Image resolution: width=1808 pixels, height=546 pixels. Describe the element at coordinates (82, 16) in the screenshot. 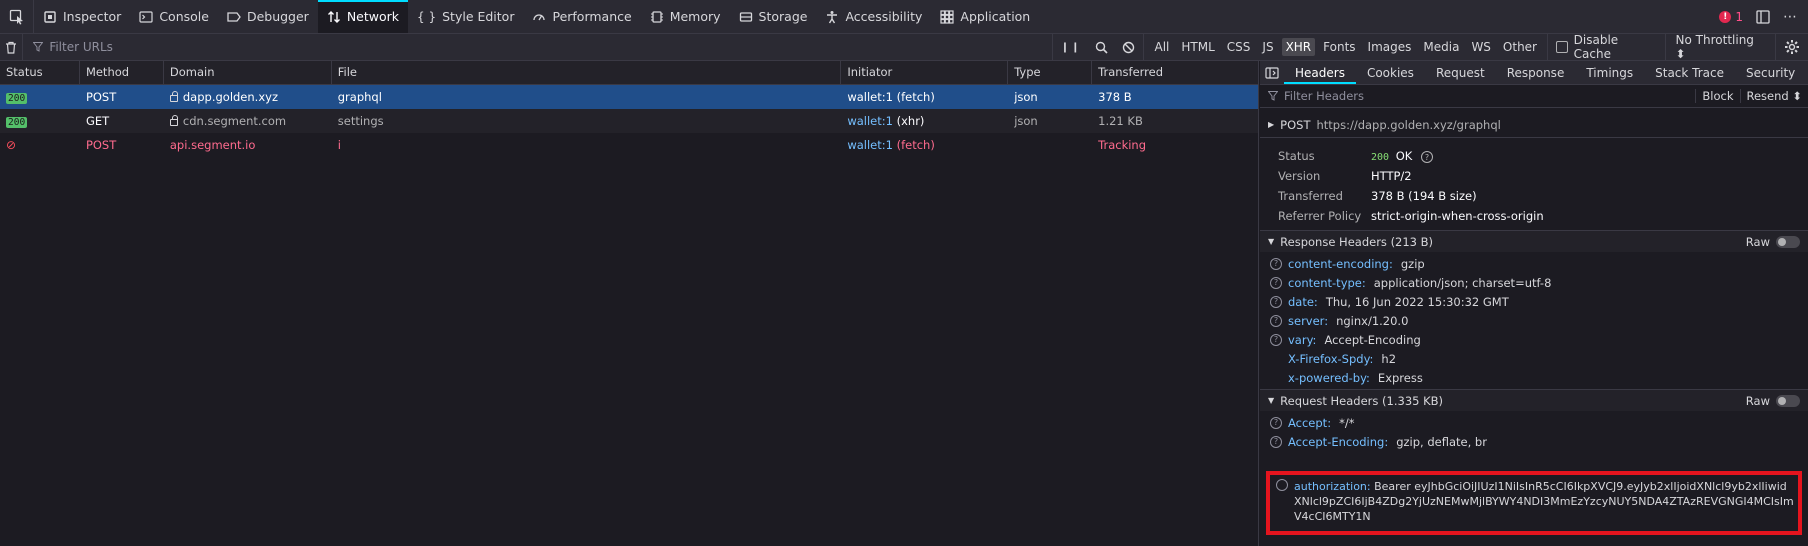

I see `tab-inspector: Inspector` at that location.